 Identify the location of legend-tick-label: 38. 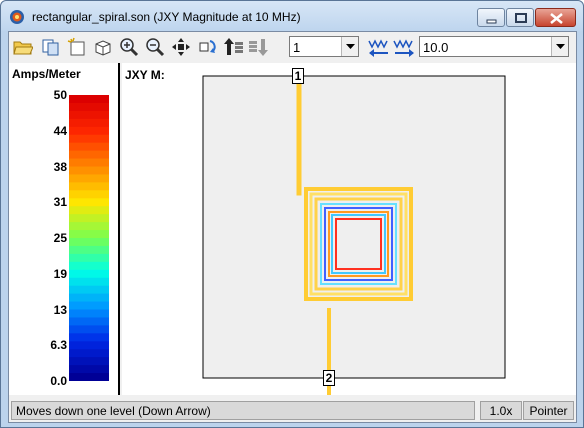
(60, 166).